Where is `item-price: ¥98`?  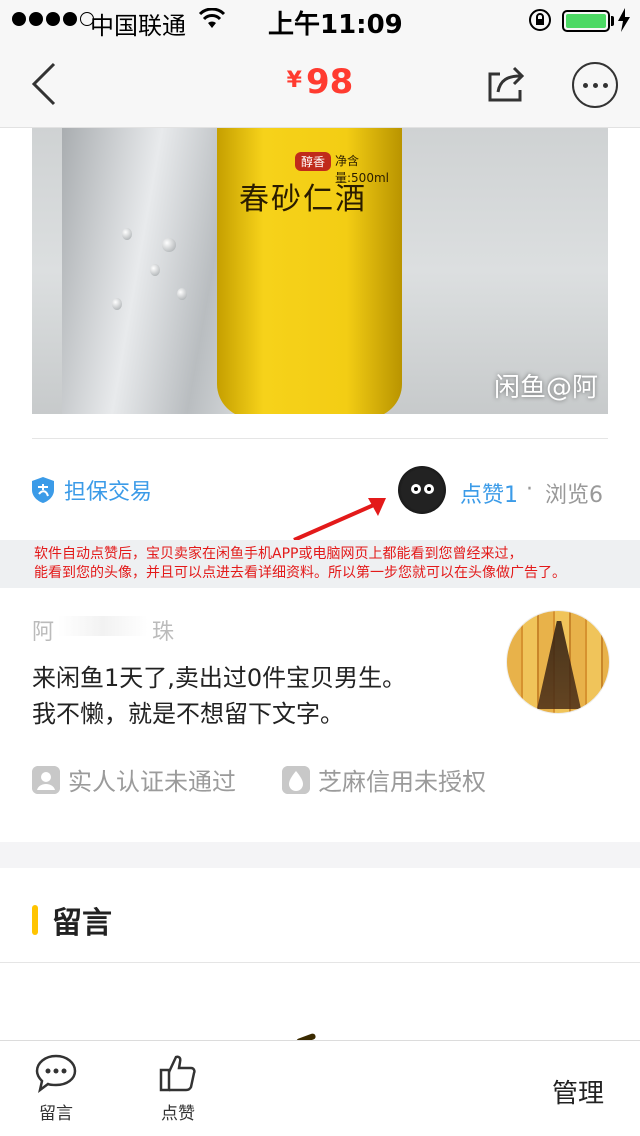 item-price: ¥98 is located at coordinates (320, 82).